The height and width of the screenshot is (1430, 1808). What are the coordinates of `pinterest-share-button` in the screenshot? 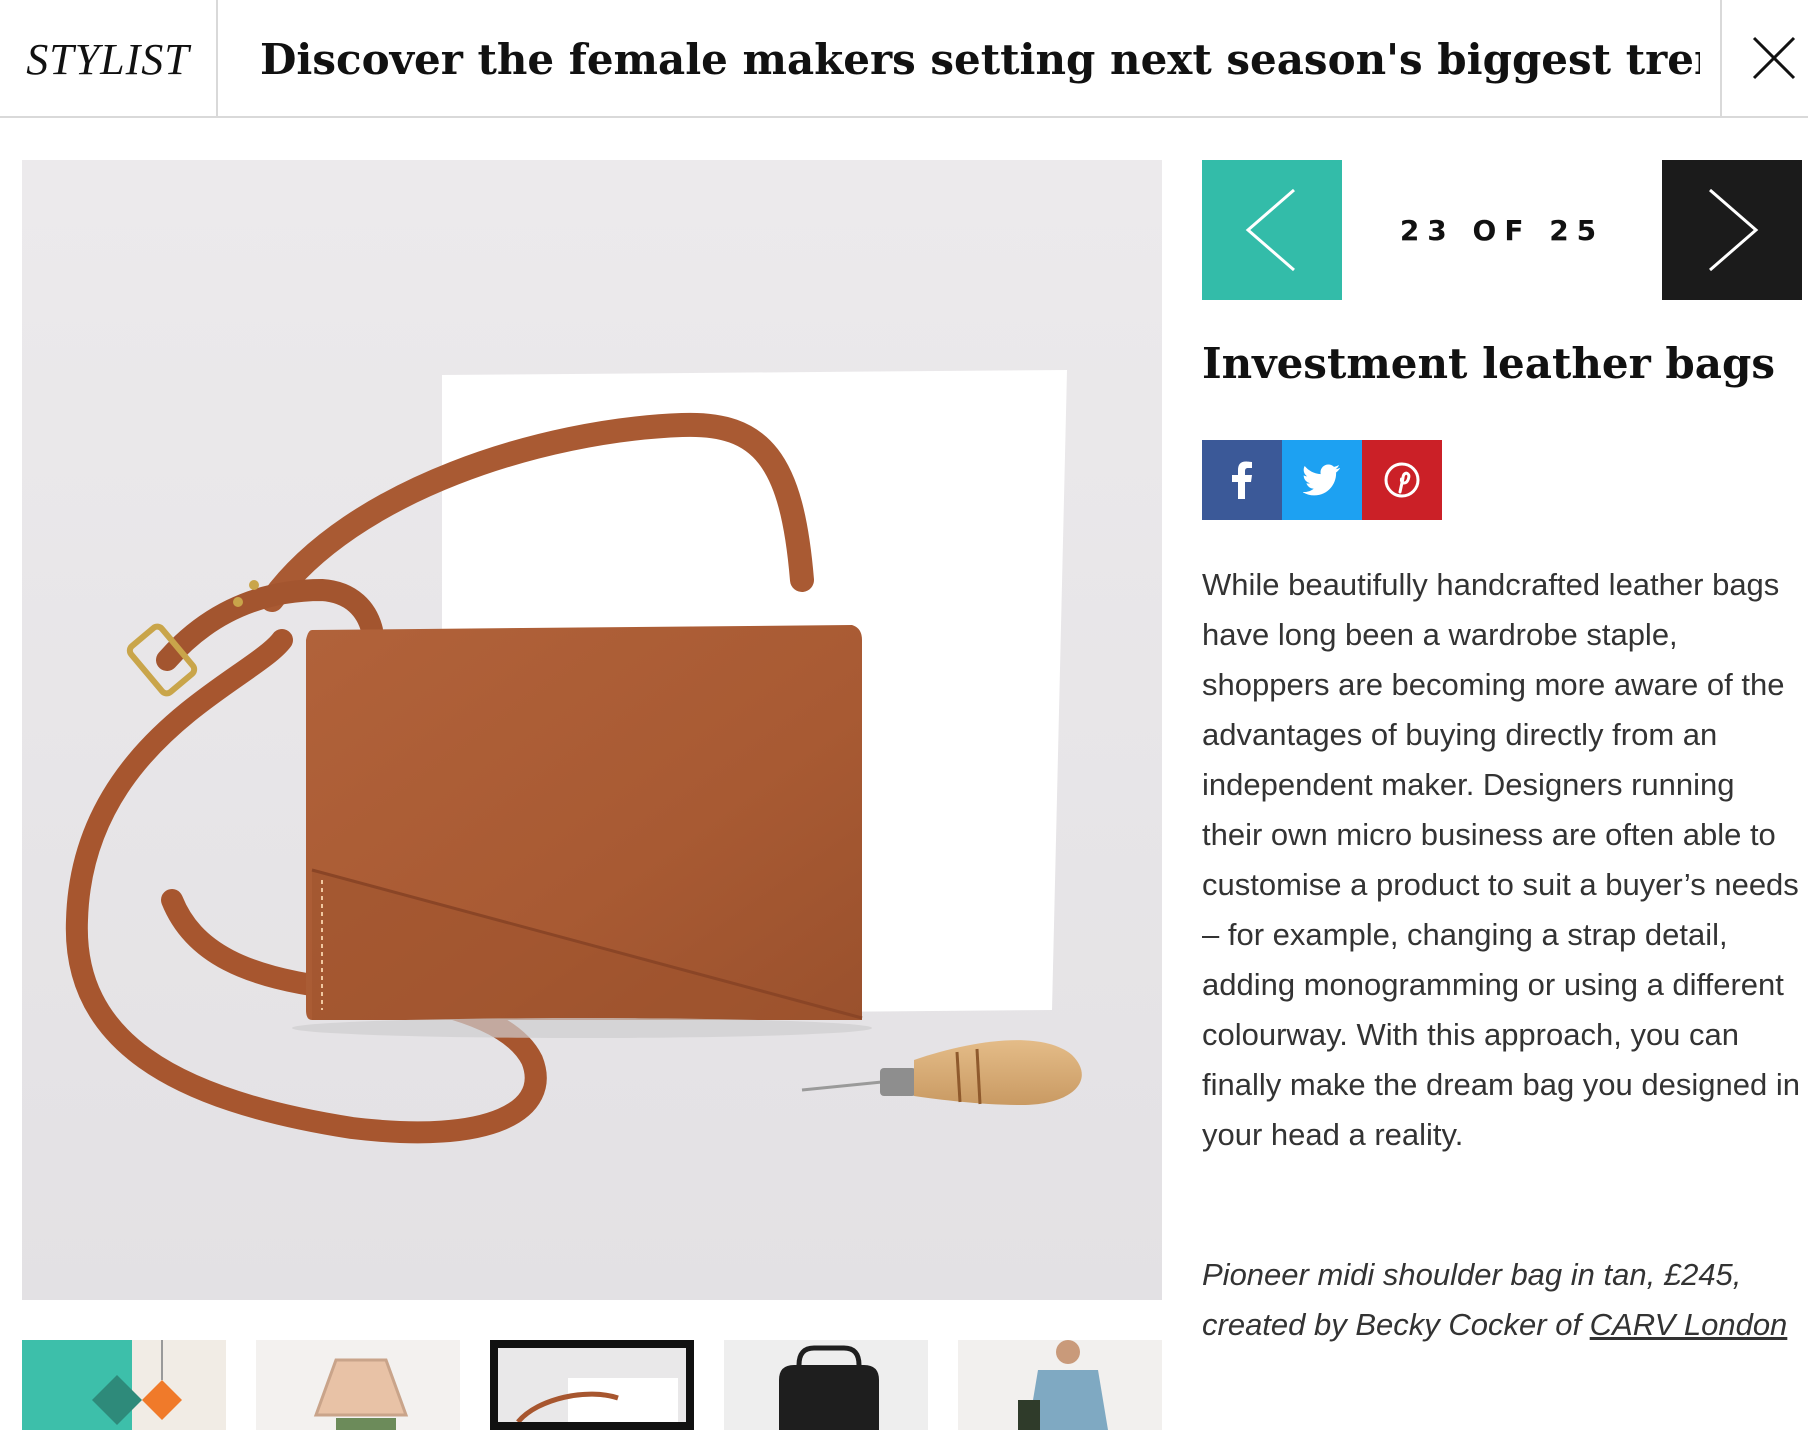 It's located at (1402, 480).